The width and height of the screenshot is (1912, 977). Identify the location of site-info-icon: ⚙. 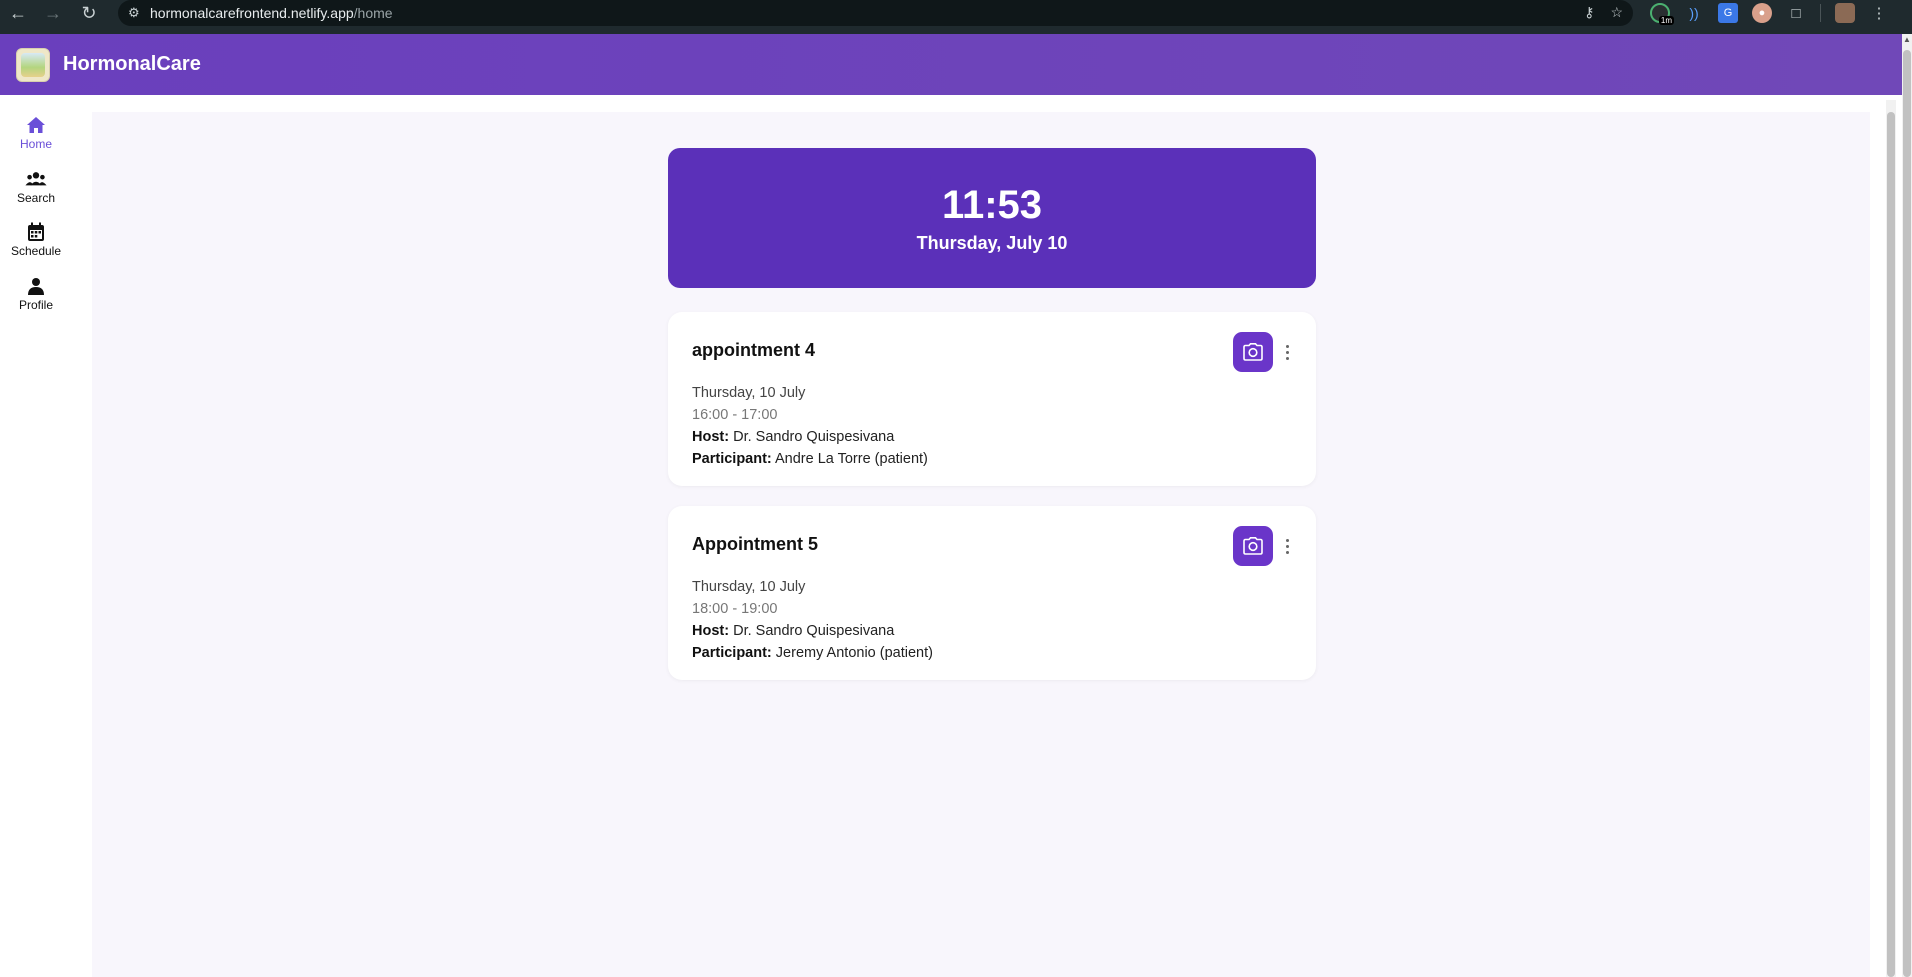
(139, 13).